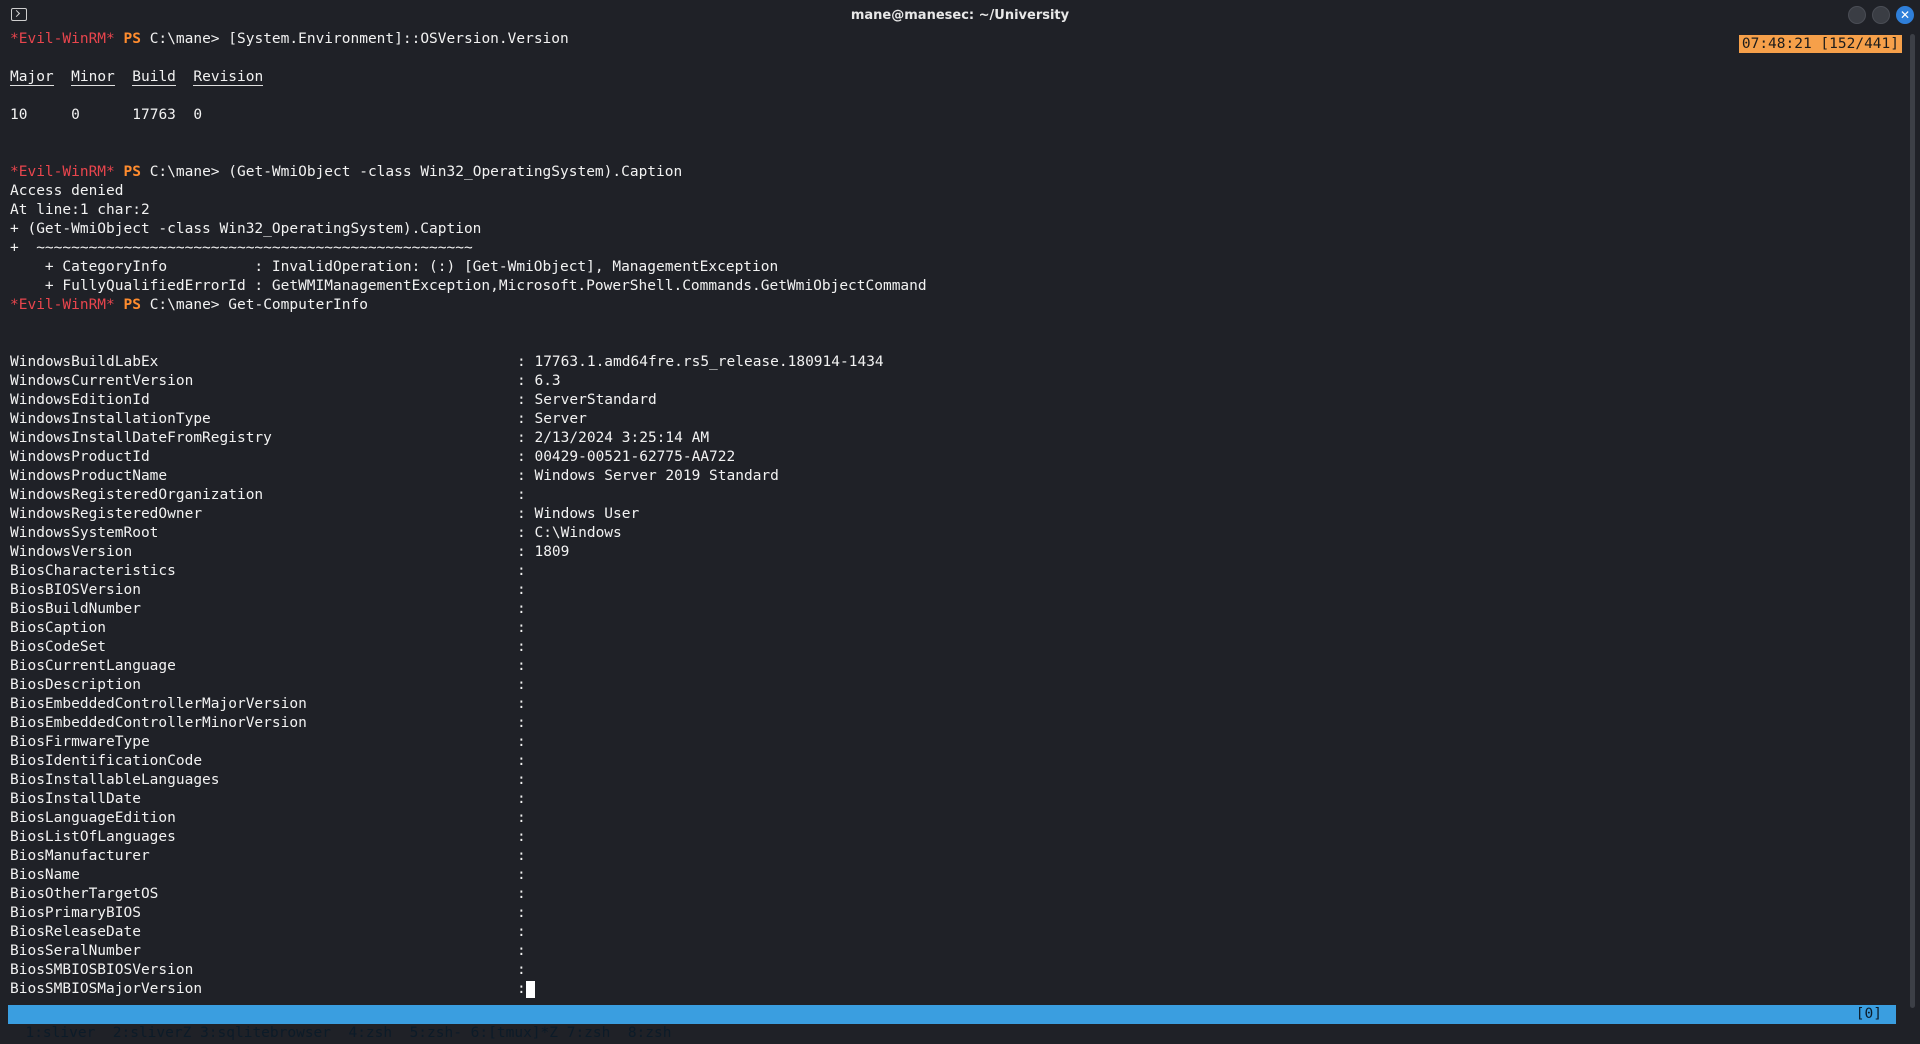 Image resolution: width=1920 pixels, height=1044 pixels. Describe the element at coordinates (955, 628) in the screenshot. I see `info-row: BiosCaption:` at that location.